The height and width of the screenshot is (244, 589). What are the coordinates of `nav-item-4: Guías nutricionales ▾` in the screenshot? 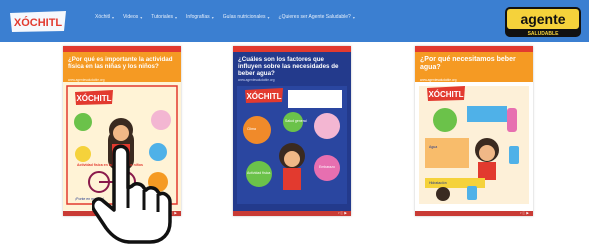 It's located at (246, 17).